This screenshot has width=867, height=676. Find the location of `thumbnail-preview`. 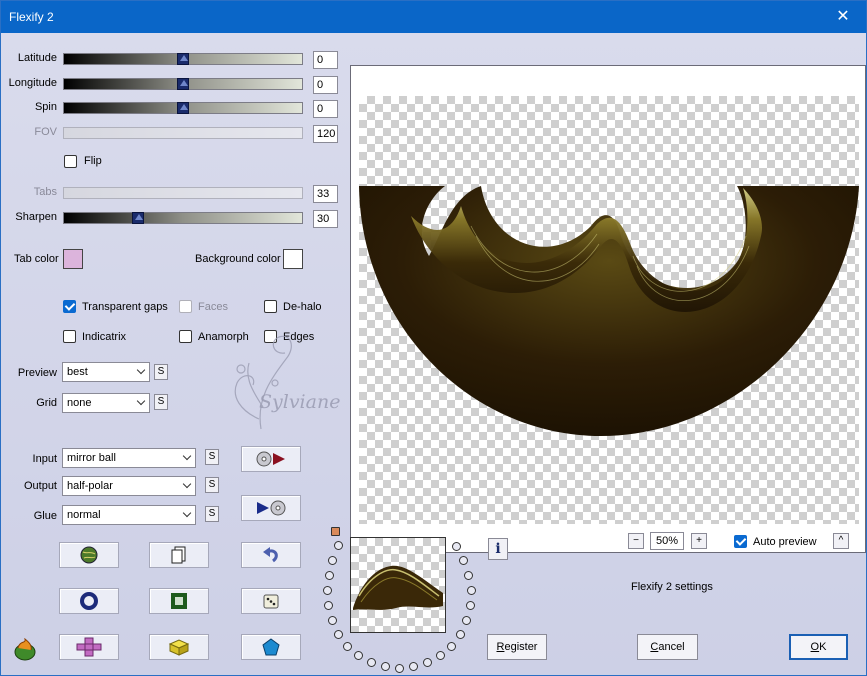

thumbnail-preview is located at coordinates (398, 585).